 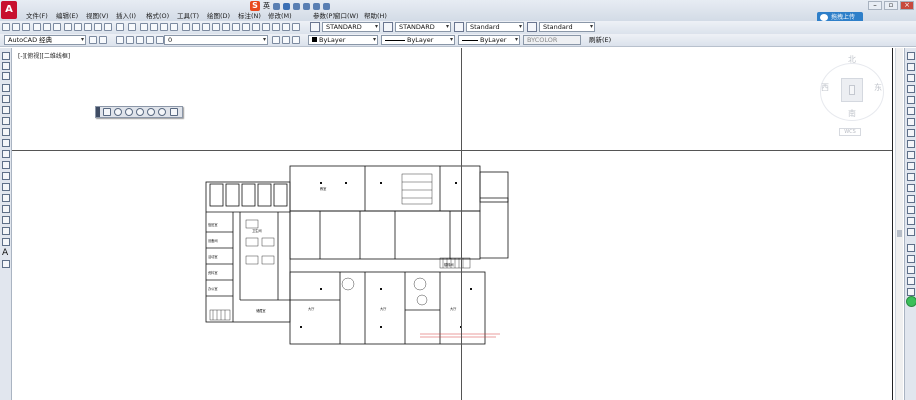 I want to click on measure-icon, so click(x=266, y=27).